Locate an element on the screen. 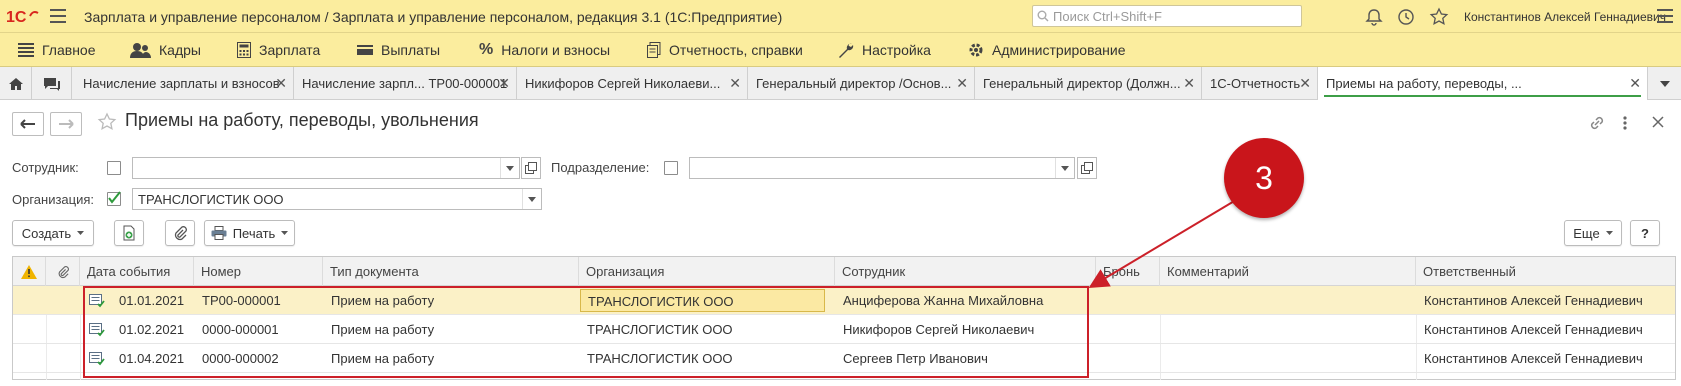  search-icon is located at coordinates (1043, 16).